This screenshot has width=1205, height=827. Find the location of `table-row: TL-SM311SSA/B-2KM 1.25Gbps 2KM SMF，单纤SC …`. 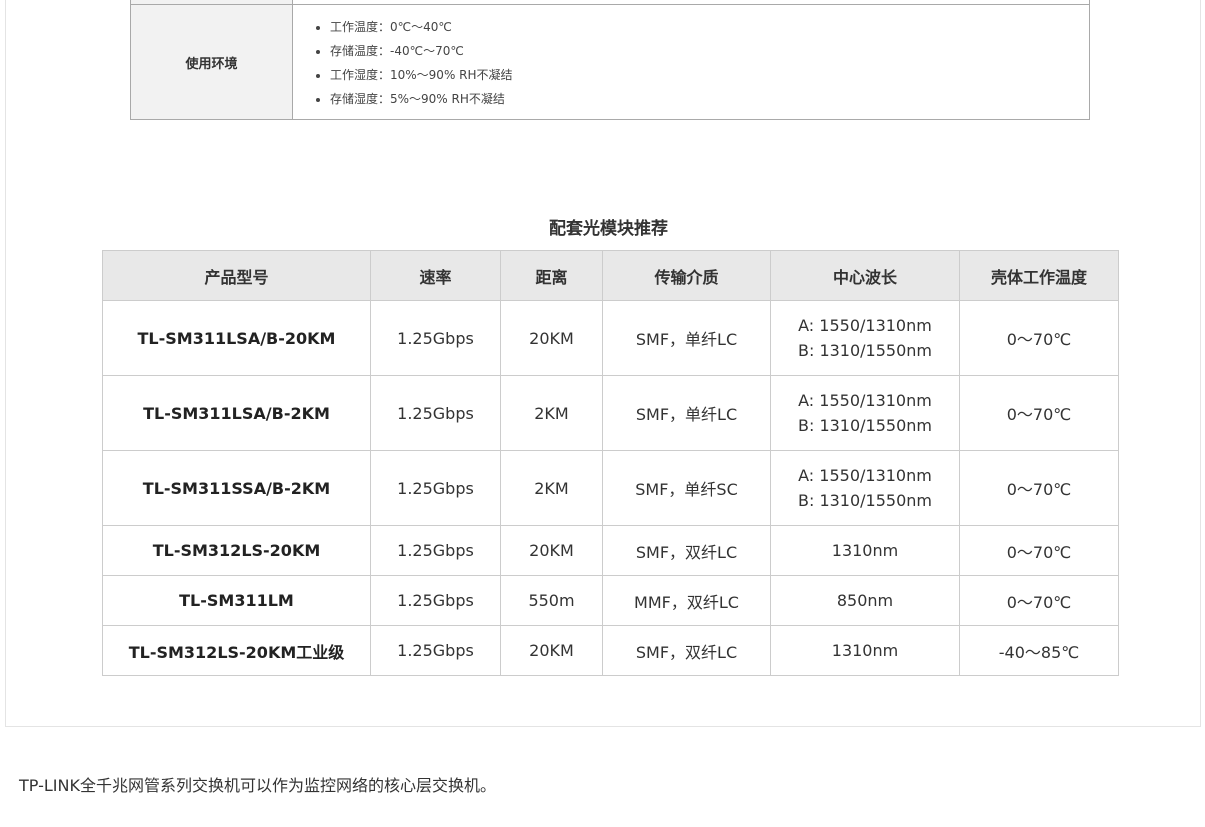

table-row: TL-SM311SSA/B-2KM 1.25Gbps 2KM SMF，单纤SC … is located at coordinates (610, 488).